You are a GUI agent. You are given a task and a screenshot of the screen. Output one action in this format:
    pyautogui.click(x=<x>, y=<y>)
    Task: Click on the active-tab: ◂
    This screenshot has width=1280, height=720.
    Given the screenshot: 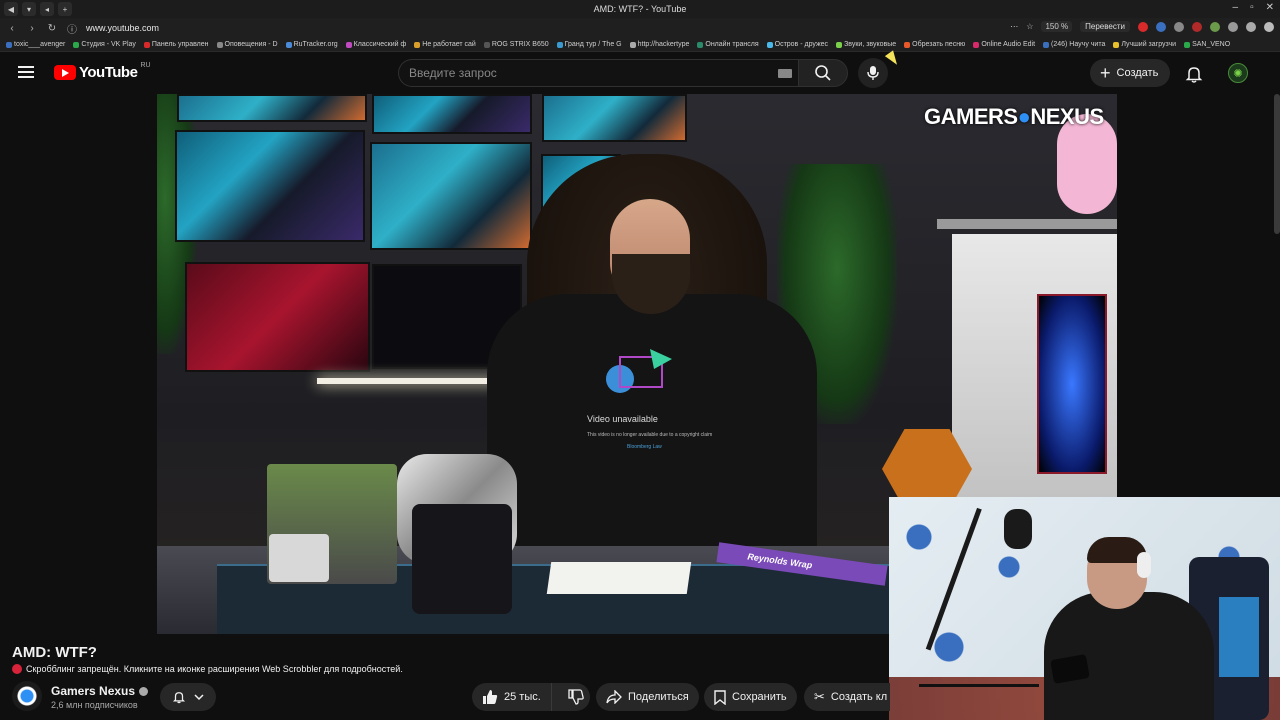 What is the action you would take?
    pyautogui.click(x=47, y=9)
    